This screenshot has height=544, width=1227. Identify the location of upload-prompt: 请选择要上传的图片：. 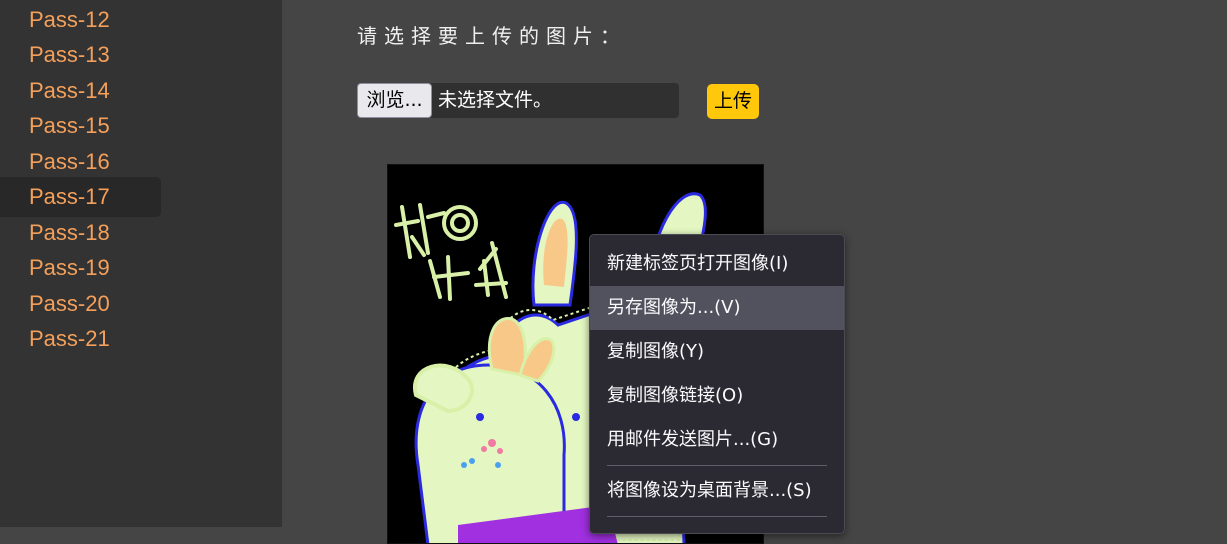
(492, 36).